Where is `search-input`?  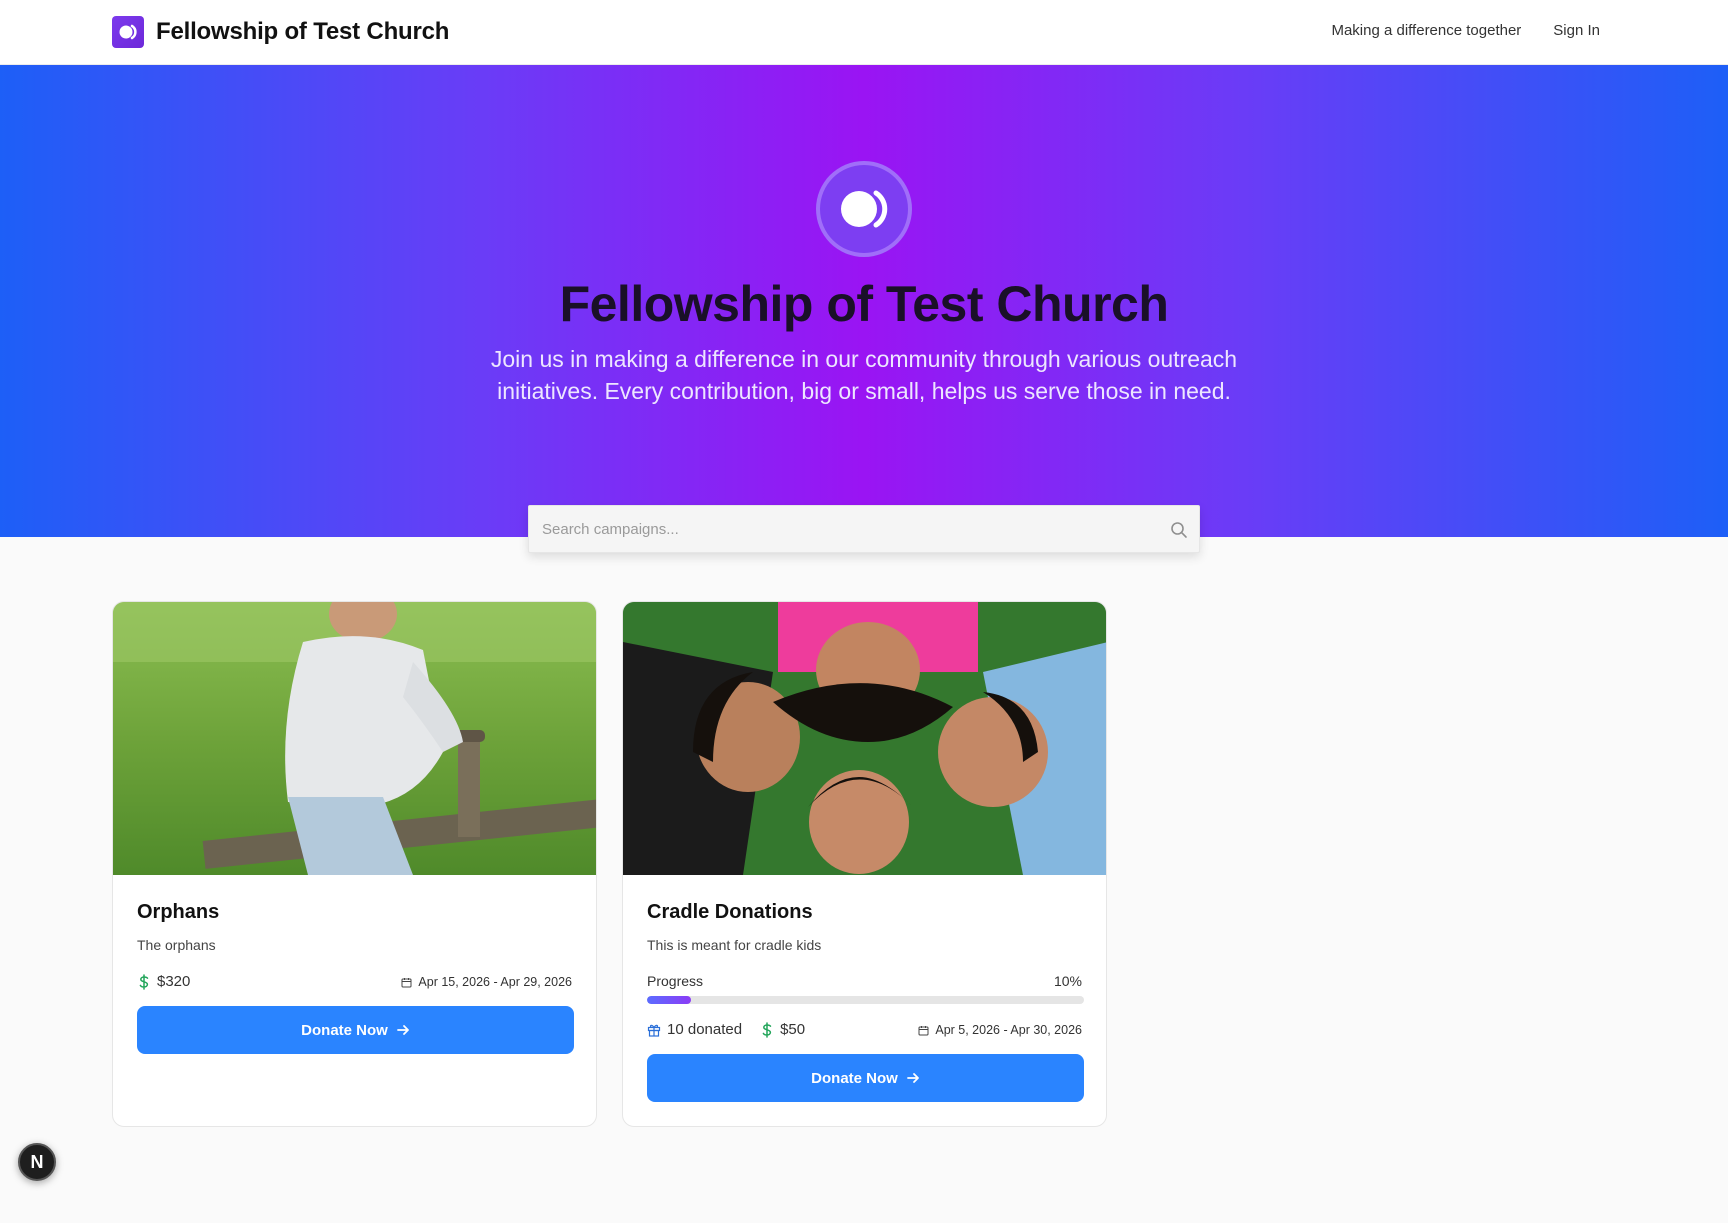
search-input is located at coordinates (839, 529).